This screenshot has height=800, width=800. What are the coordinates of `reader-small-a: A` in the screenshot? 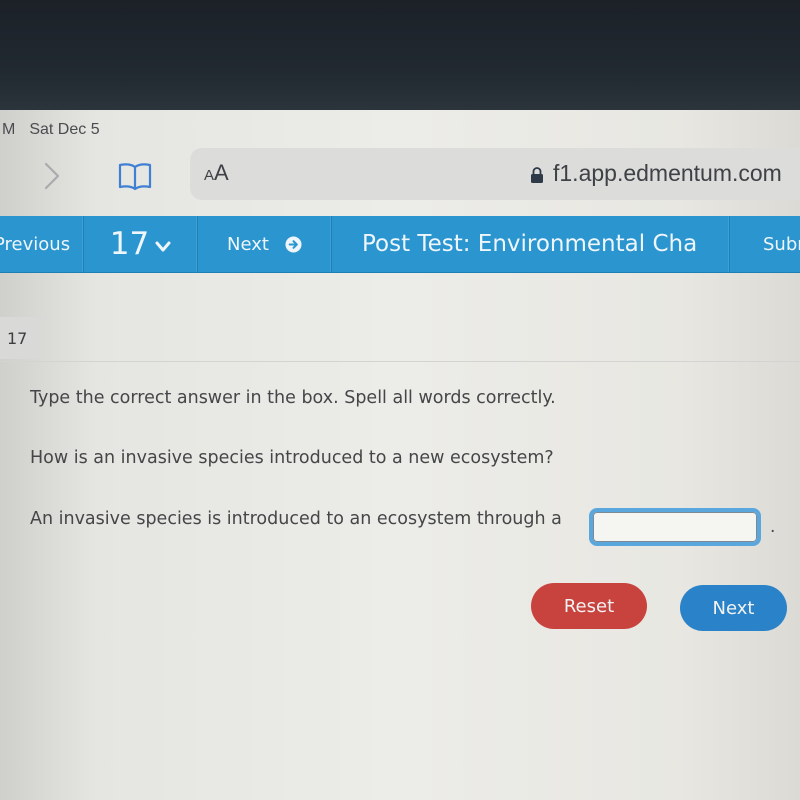 It's located at (209, 175).